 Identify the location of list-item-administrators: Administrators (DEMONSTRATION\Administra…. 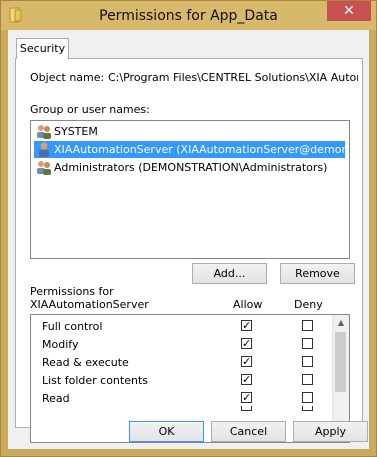
(189, 167).